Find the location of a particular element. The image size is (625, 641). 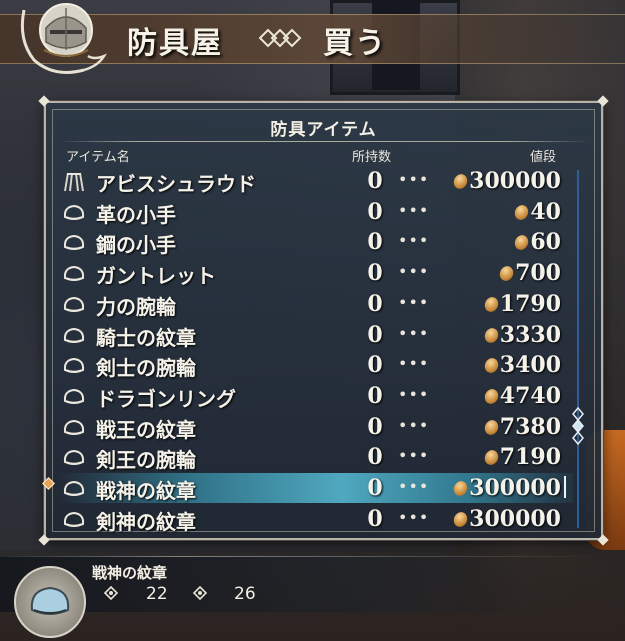

stat-value-1: 22 is located at coordinates (157, 594).